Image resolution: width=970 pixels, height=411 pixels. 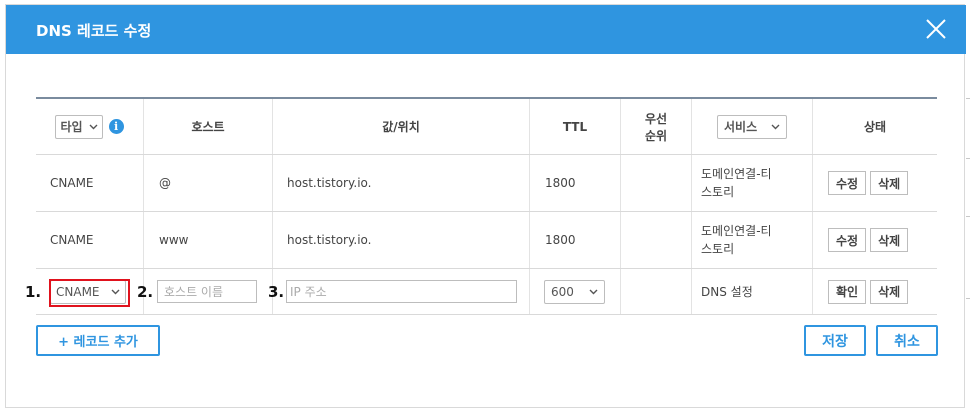 I want to click on new-row-actions: 확인 삭제, so click(x=882, y=291).